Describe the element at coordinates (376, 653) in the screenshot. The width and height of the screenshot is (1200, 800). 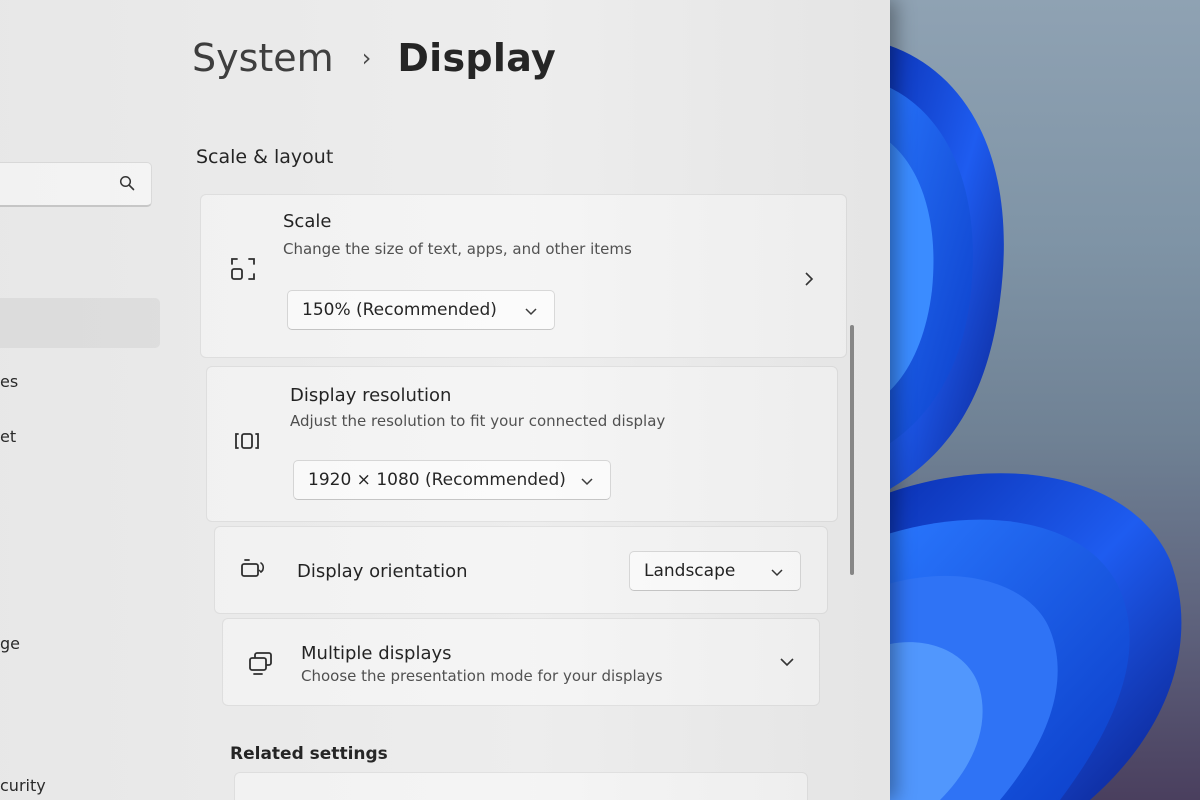
I see `multiple-displays-title: Multiple displays` at that location.